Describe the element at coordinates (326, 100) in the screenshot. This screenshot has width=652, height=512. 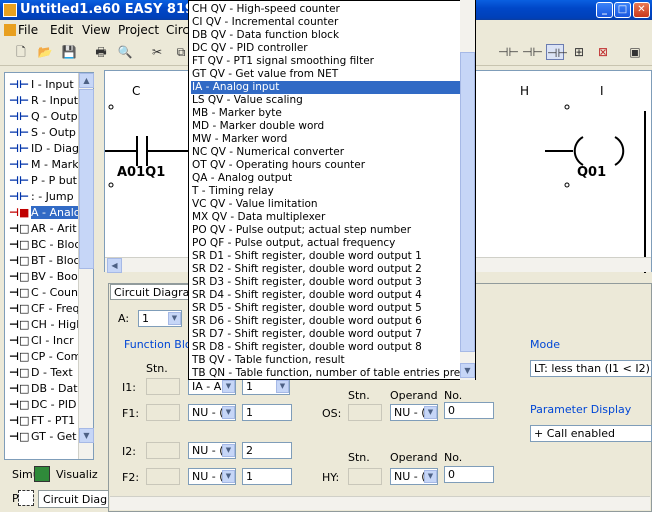
I see `dropdown-item: LS QV - Value scaling` at that location.